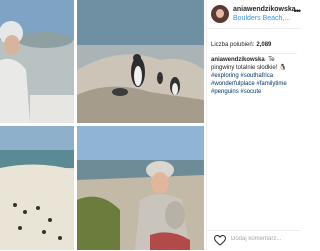  I want to click on post-header: aniawendzikowska Boulders Beach,... •••, so click(254, 14).